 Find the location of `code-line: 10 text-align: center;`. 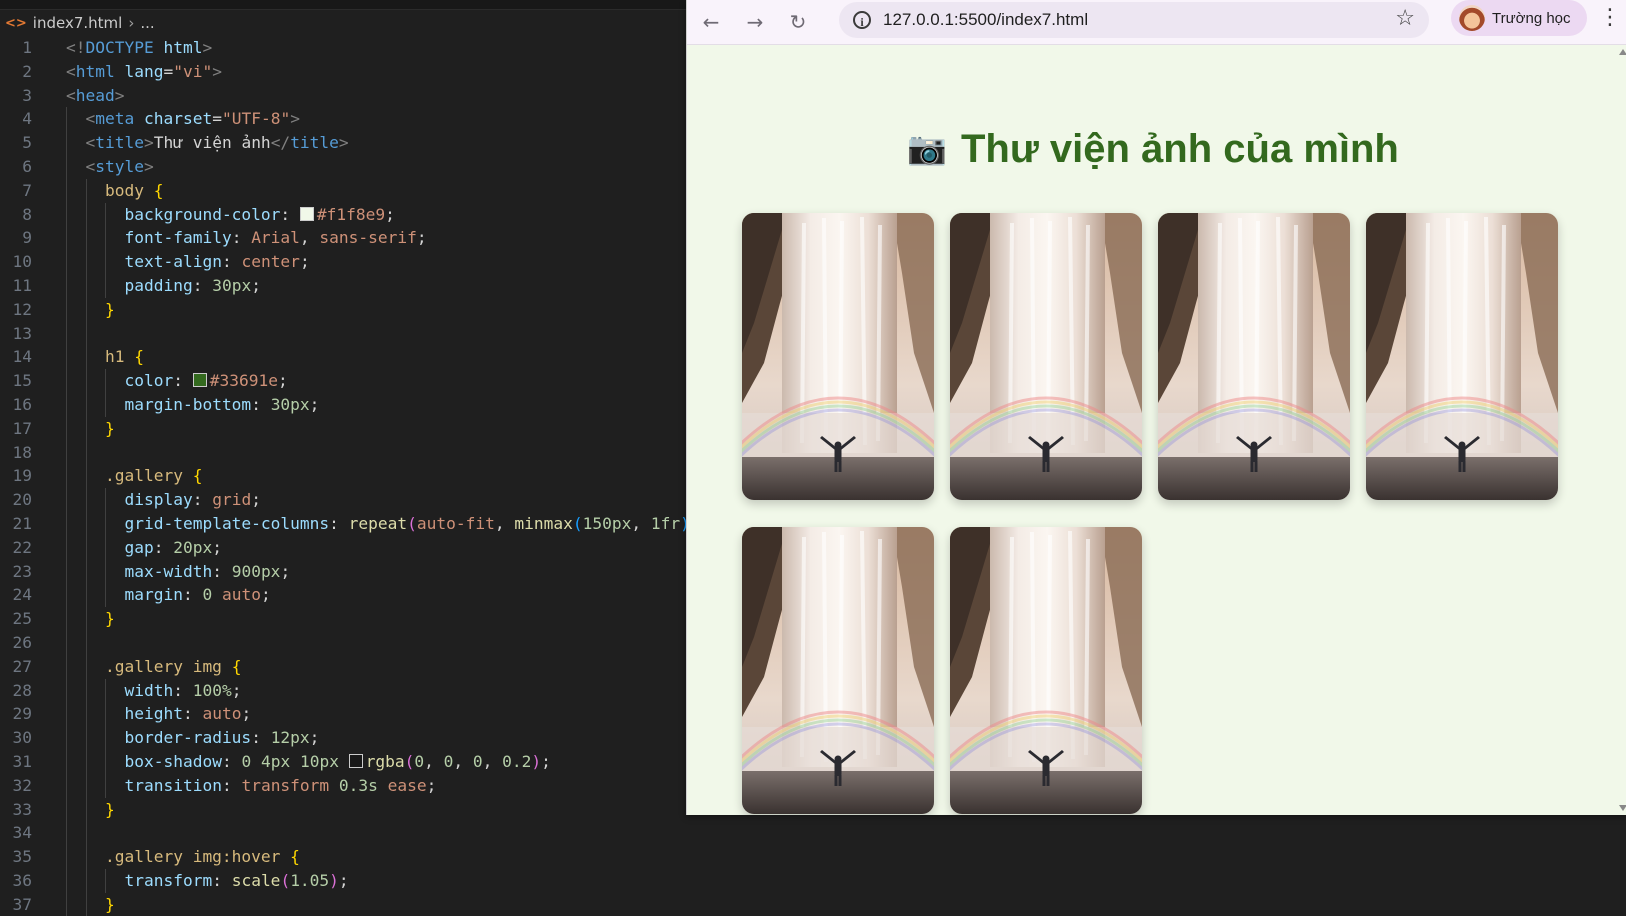

code-line: 10 text-align: center; is located at coordinates (345, 262).